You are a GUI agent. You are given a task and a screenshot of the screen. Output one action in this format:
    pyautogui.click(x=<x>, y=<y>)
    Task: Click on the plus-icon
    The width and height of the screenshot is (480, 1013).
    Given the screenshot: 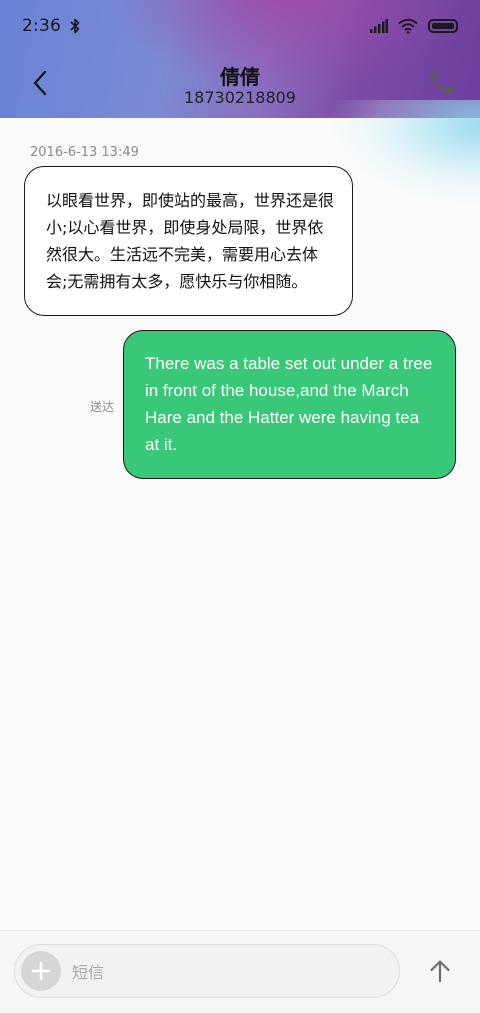 What is the action you would take?
    pyautogui.click(x=41, y=971)
    